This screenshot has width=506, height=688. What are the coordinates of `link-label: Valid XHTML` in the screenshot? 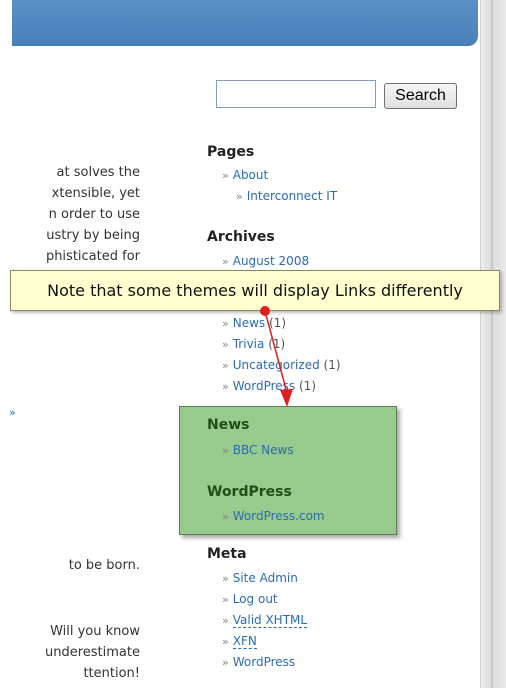 It's located at (270, 620).